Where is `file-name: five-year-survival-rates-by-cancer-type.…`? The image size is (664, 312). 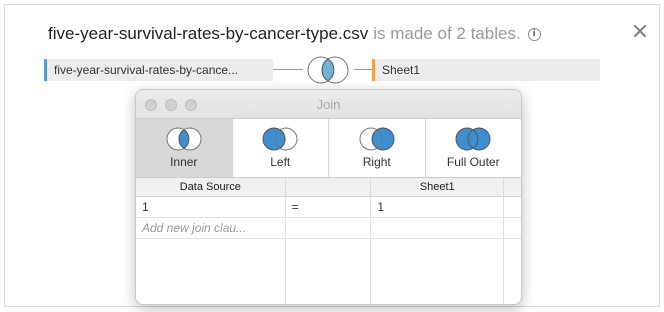 file-name: five-year-survival-rates-by-cancer-type.… is located at coordinates (208, 33).